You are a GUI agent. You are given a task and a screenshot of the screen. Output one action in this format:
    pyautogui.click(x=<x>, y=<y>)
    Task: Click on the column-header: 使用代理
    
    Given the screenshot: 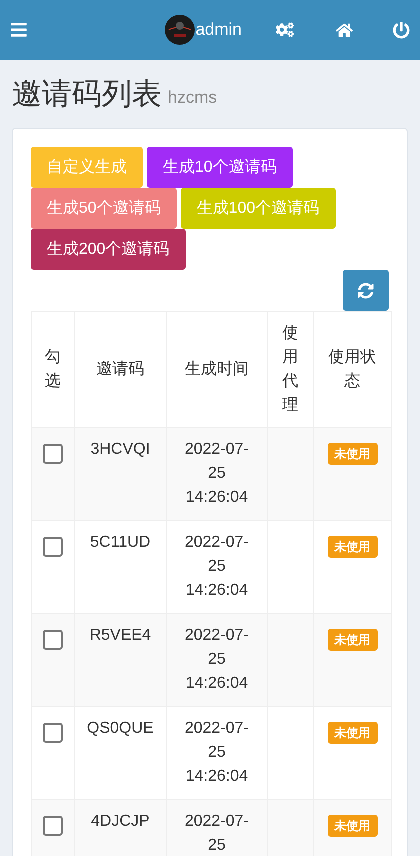 What is the action you would take?
    pyautogui.click(x=291, y=370)
    